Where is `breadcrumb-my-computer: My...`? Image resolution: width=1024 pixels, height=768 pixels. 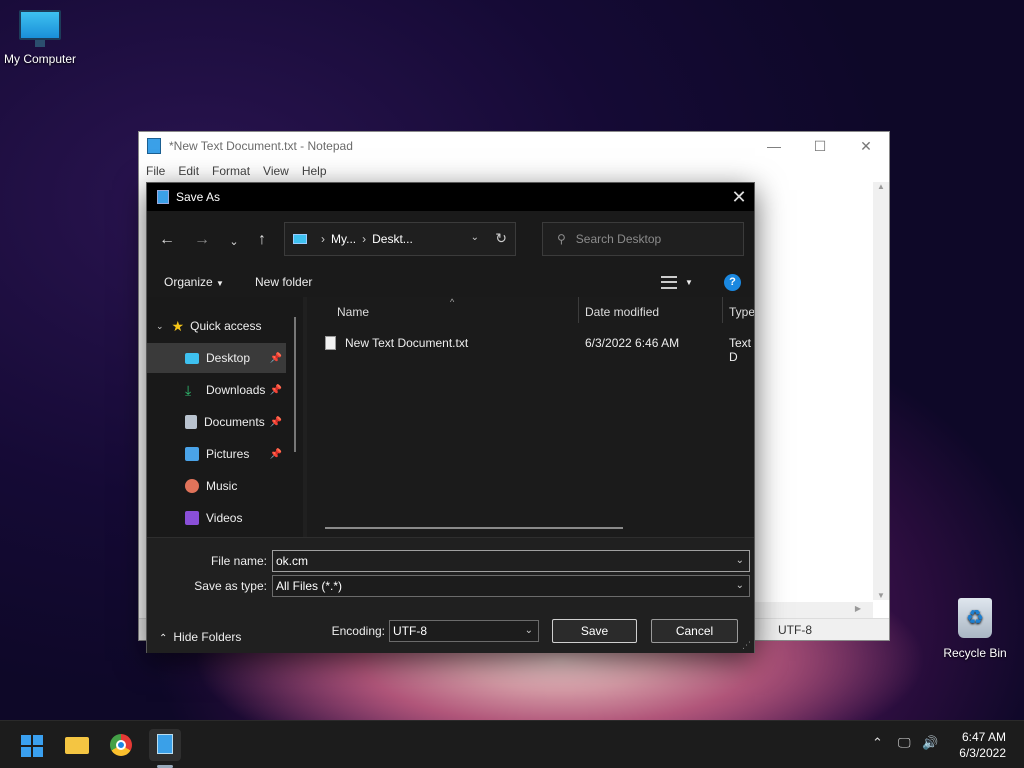
breadcrumb-my-computer: My... is located at coordinates (343, 239).